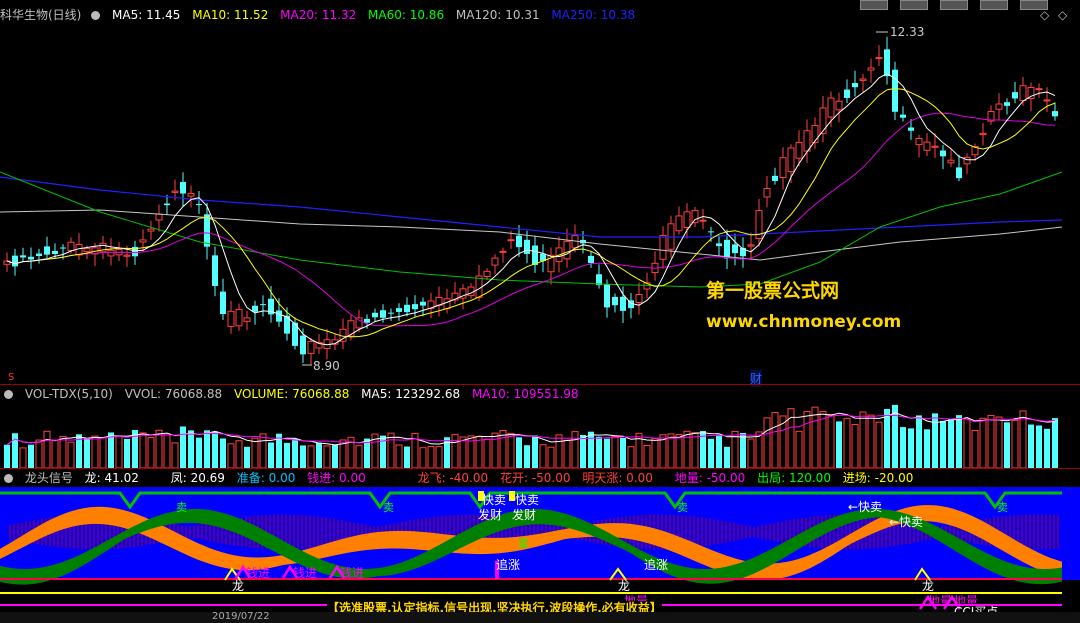  What do you see at coordinates (617, 478) in the screenshot?
I see `rise-tomorrow-value: 明天涨: 0.00` at bounding box center [617, 478].